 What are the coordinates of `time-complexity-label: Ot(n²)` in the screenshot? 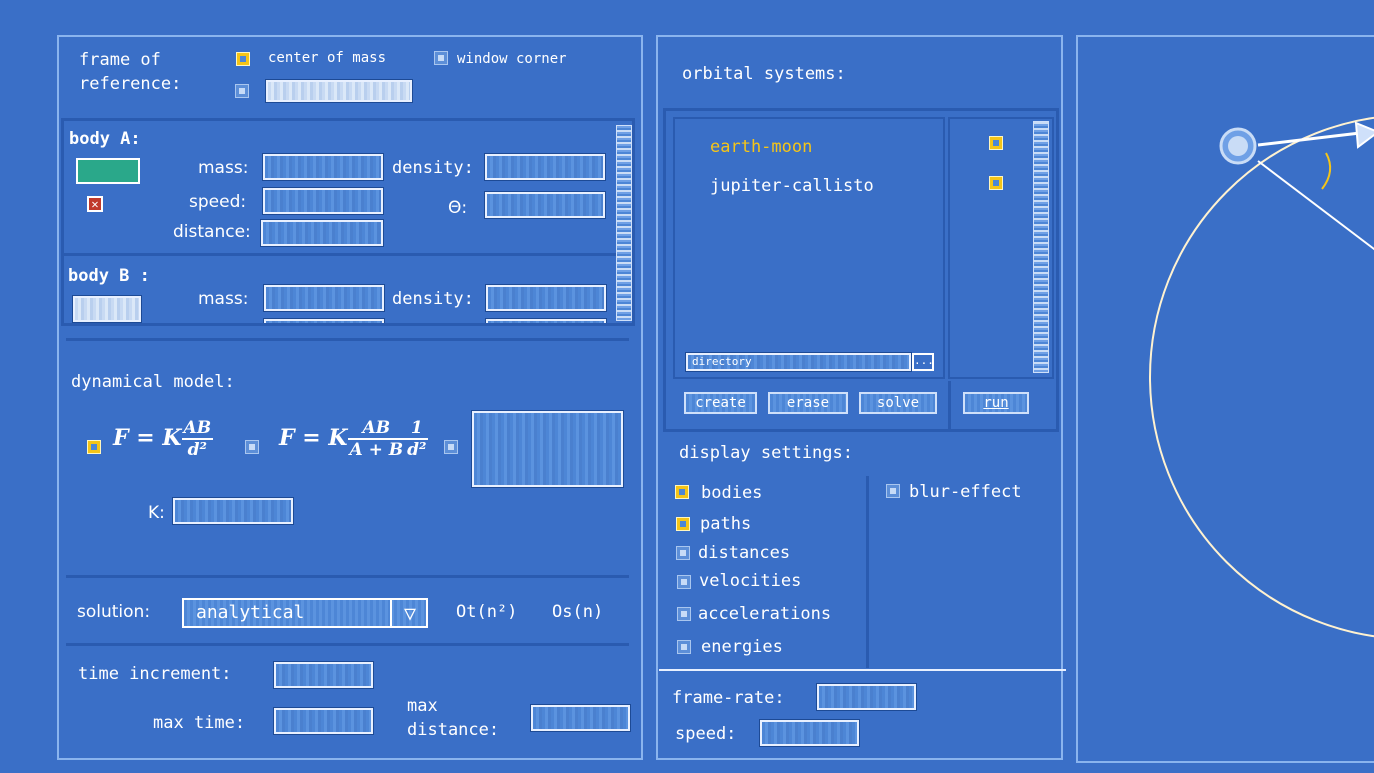 It's located at (487, 612).